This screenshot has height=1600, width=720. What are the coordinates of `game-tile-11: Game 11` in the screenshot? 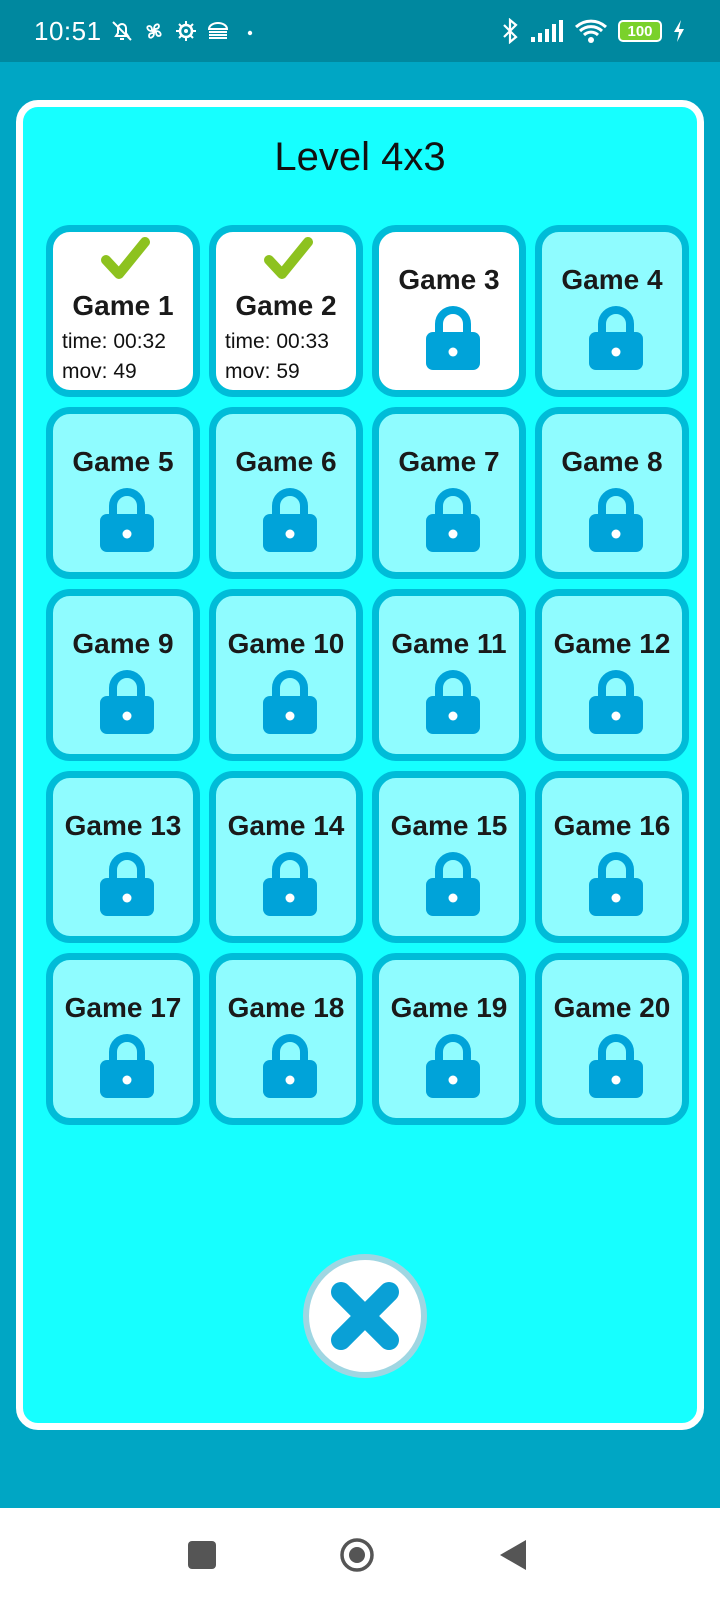 It's located at (449, 675).